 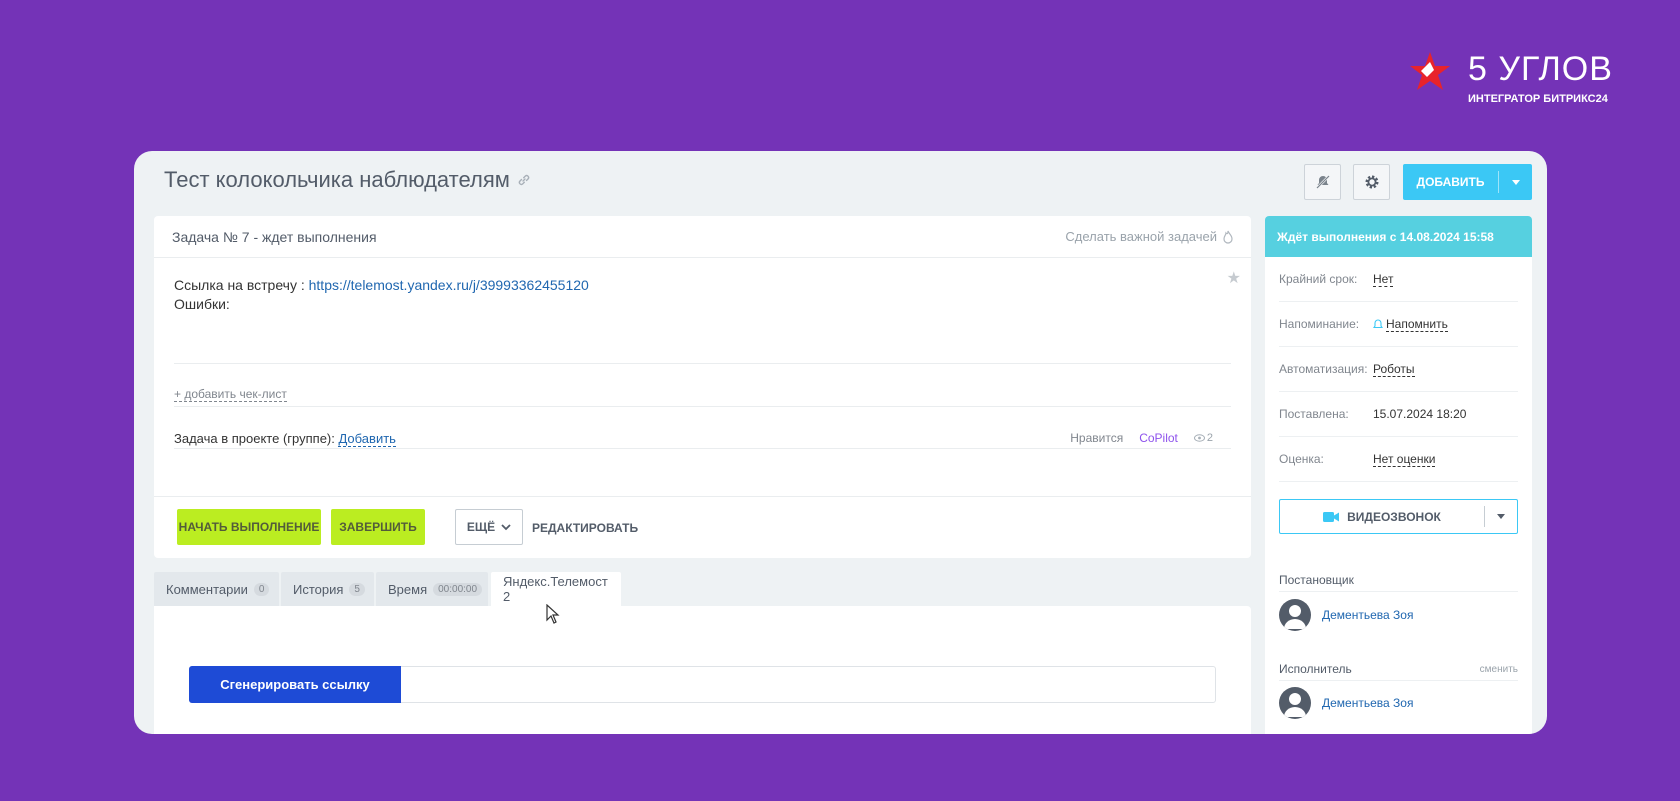 I want to click on brand-subtitle: ИНТЕГРАТОР БИТРИКС24, so click(x=1538, y=99).